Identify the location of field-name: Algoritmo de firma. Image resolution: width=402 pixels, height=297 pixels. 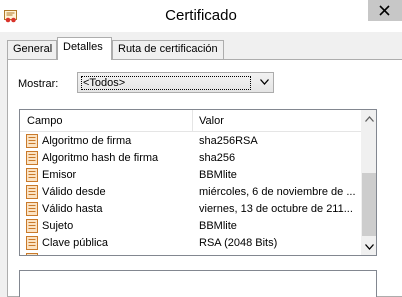
(87, 141).